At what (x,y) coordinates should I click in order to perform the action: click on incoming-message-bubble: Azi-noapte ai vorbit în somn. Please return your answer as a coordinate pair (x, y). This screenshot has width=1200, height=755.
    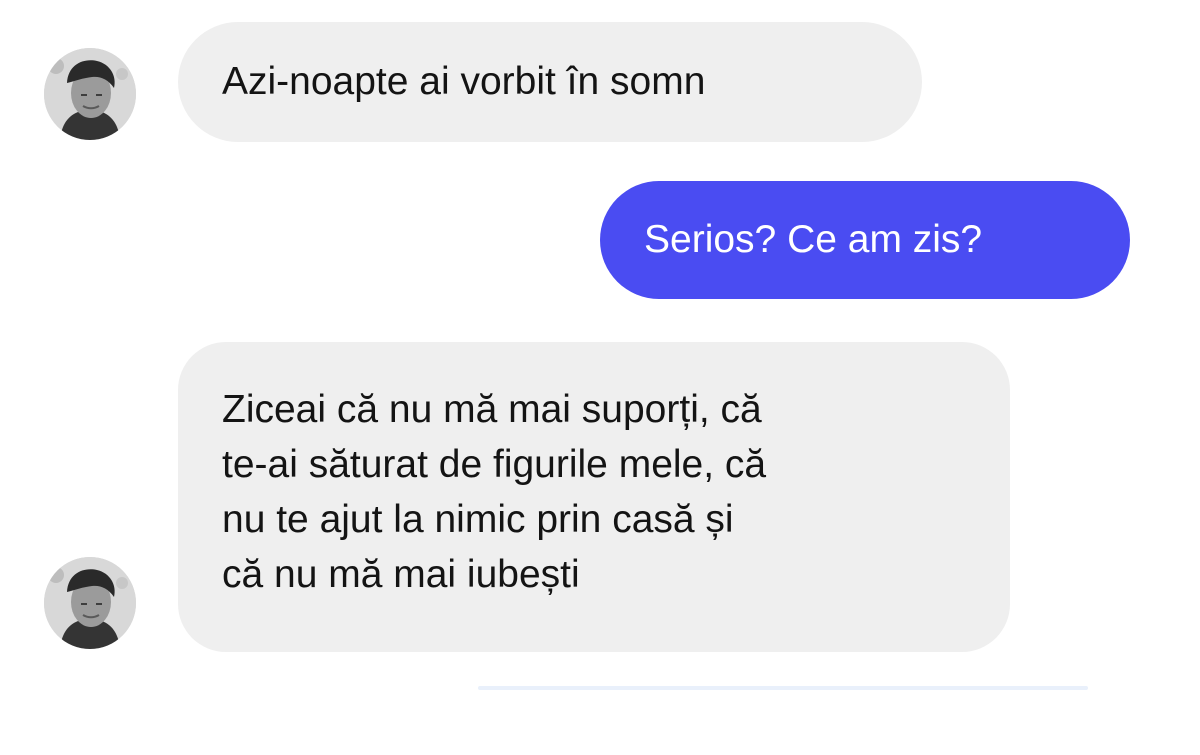
    Looking at the image, I should click on (550, 82).